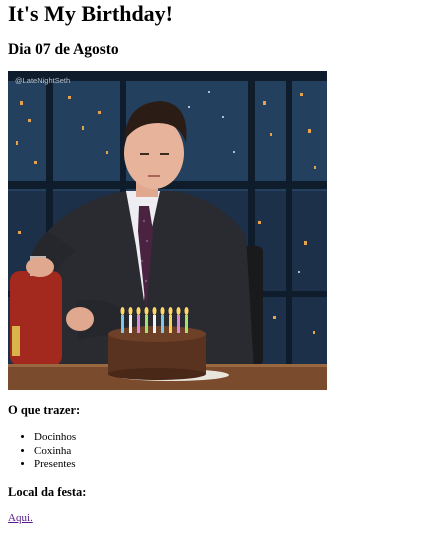 This screenshot has height=552, width=429. What do you see at coordinates (42, 80) in the screenshot?
I see `watermark-text: @LateNightSeth` at bounding box center [42, 80].